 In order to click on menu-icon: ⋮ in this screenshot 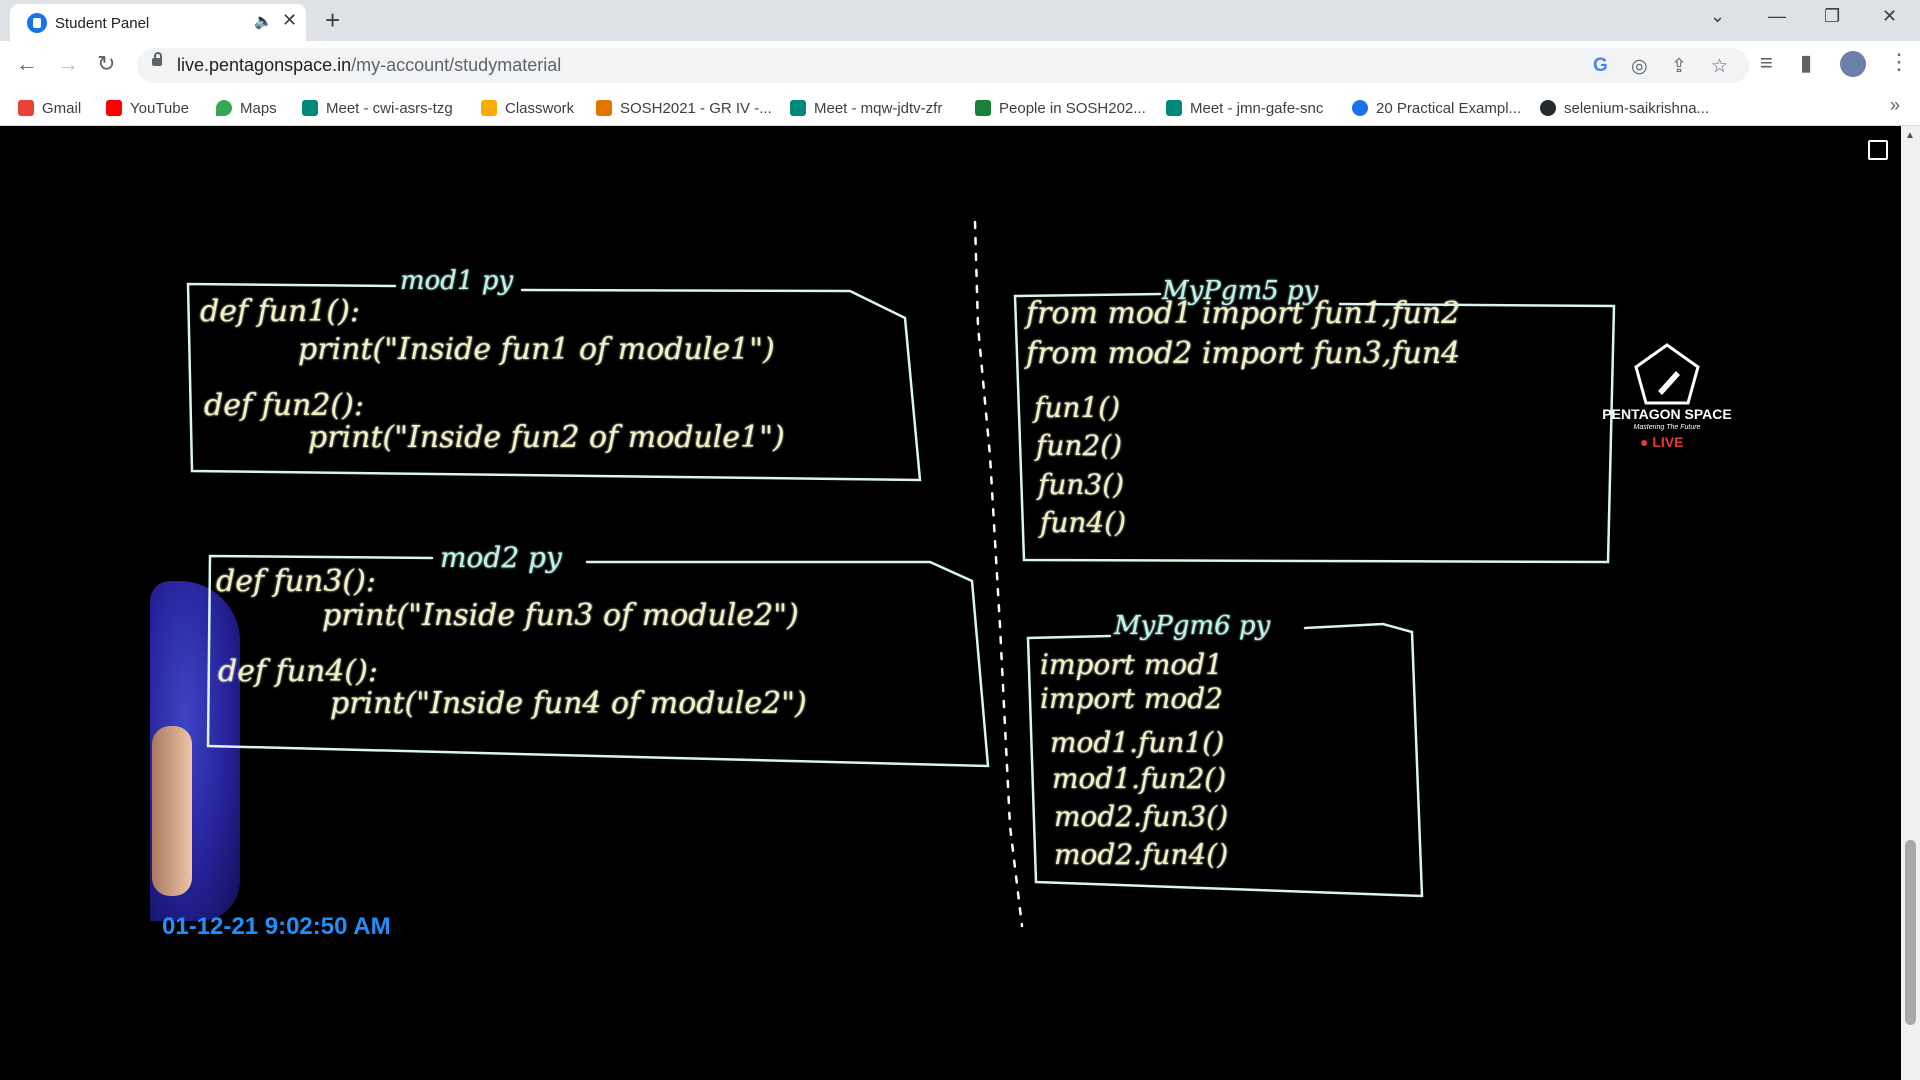, I will do `click(1899, 62)`.